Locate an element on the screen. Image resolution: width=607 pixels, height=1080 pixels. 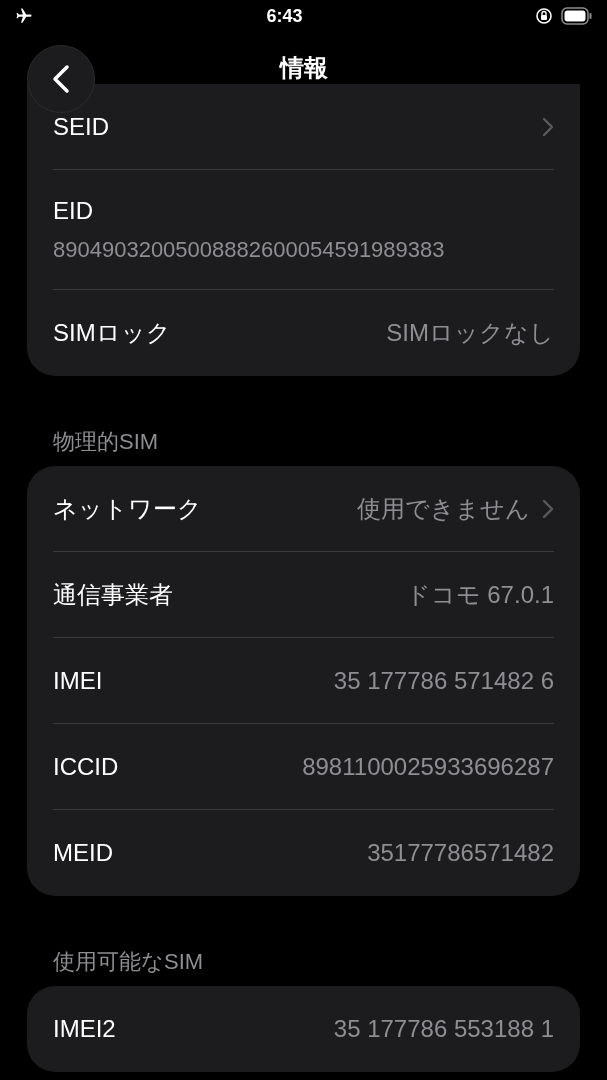
battery-icon is located at coordinates (577, 16).